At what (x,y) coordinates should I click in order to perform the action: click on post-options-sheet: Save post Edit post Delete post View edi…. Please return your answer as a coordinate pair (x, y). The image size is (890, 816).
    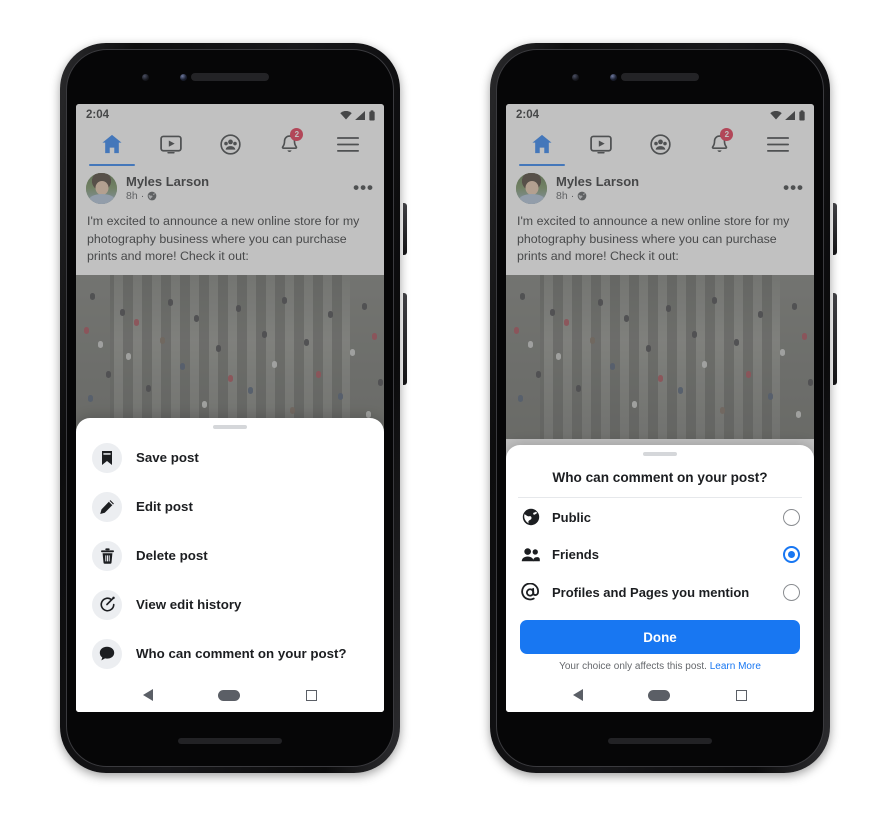
    Looking at the image, I should click on (230, 565).